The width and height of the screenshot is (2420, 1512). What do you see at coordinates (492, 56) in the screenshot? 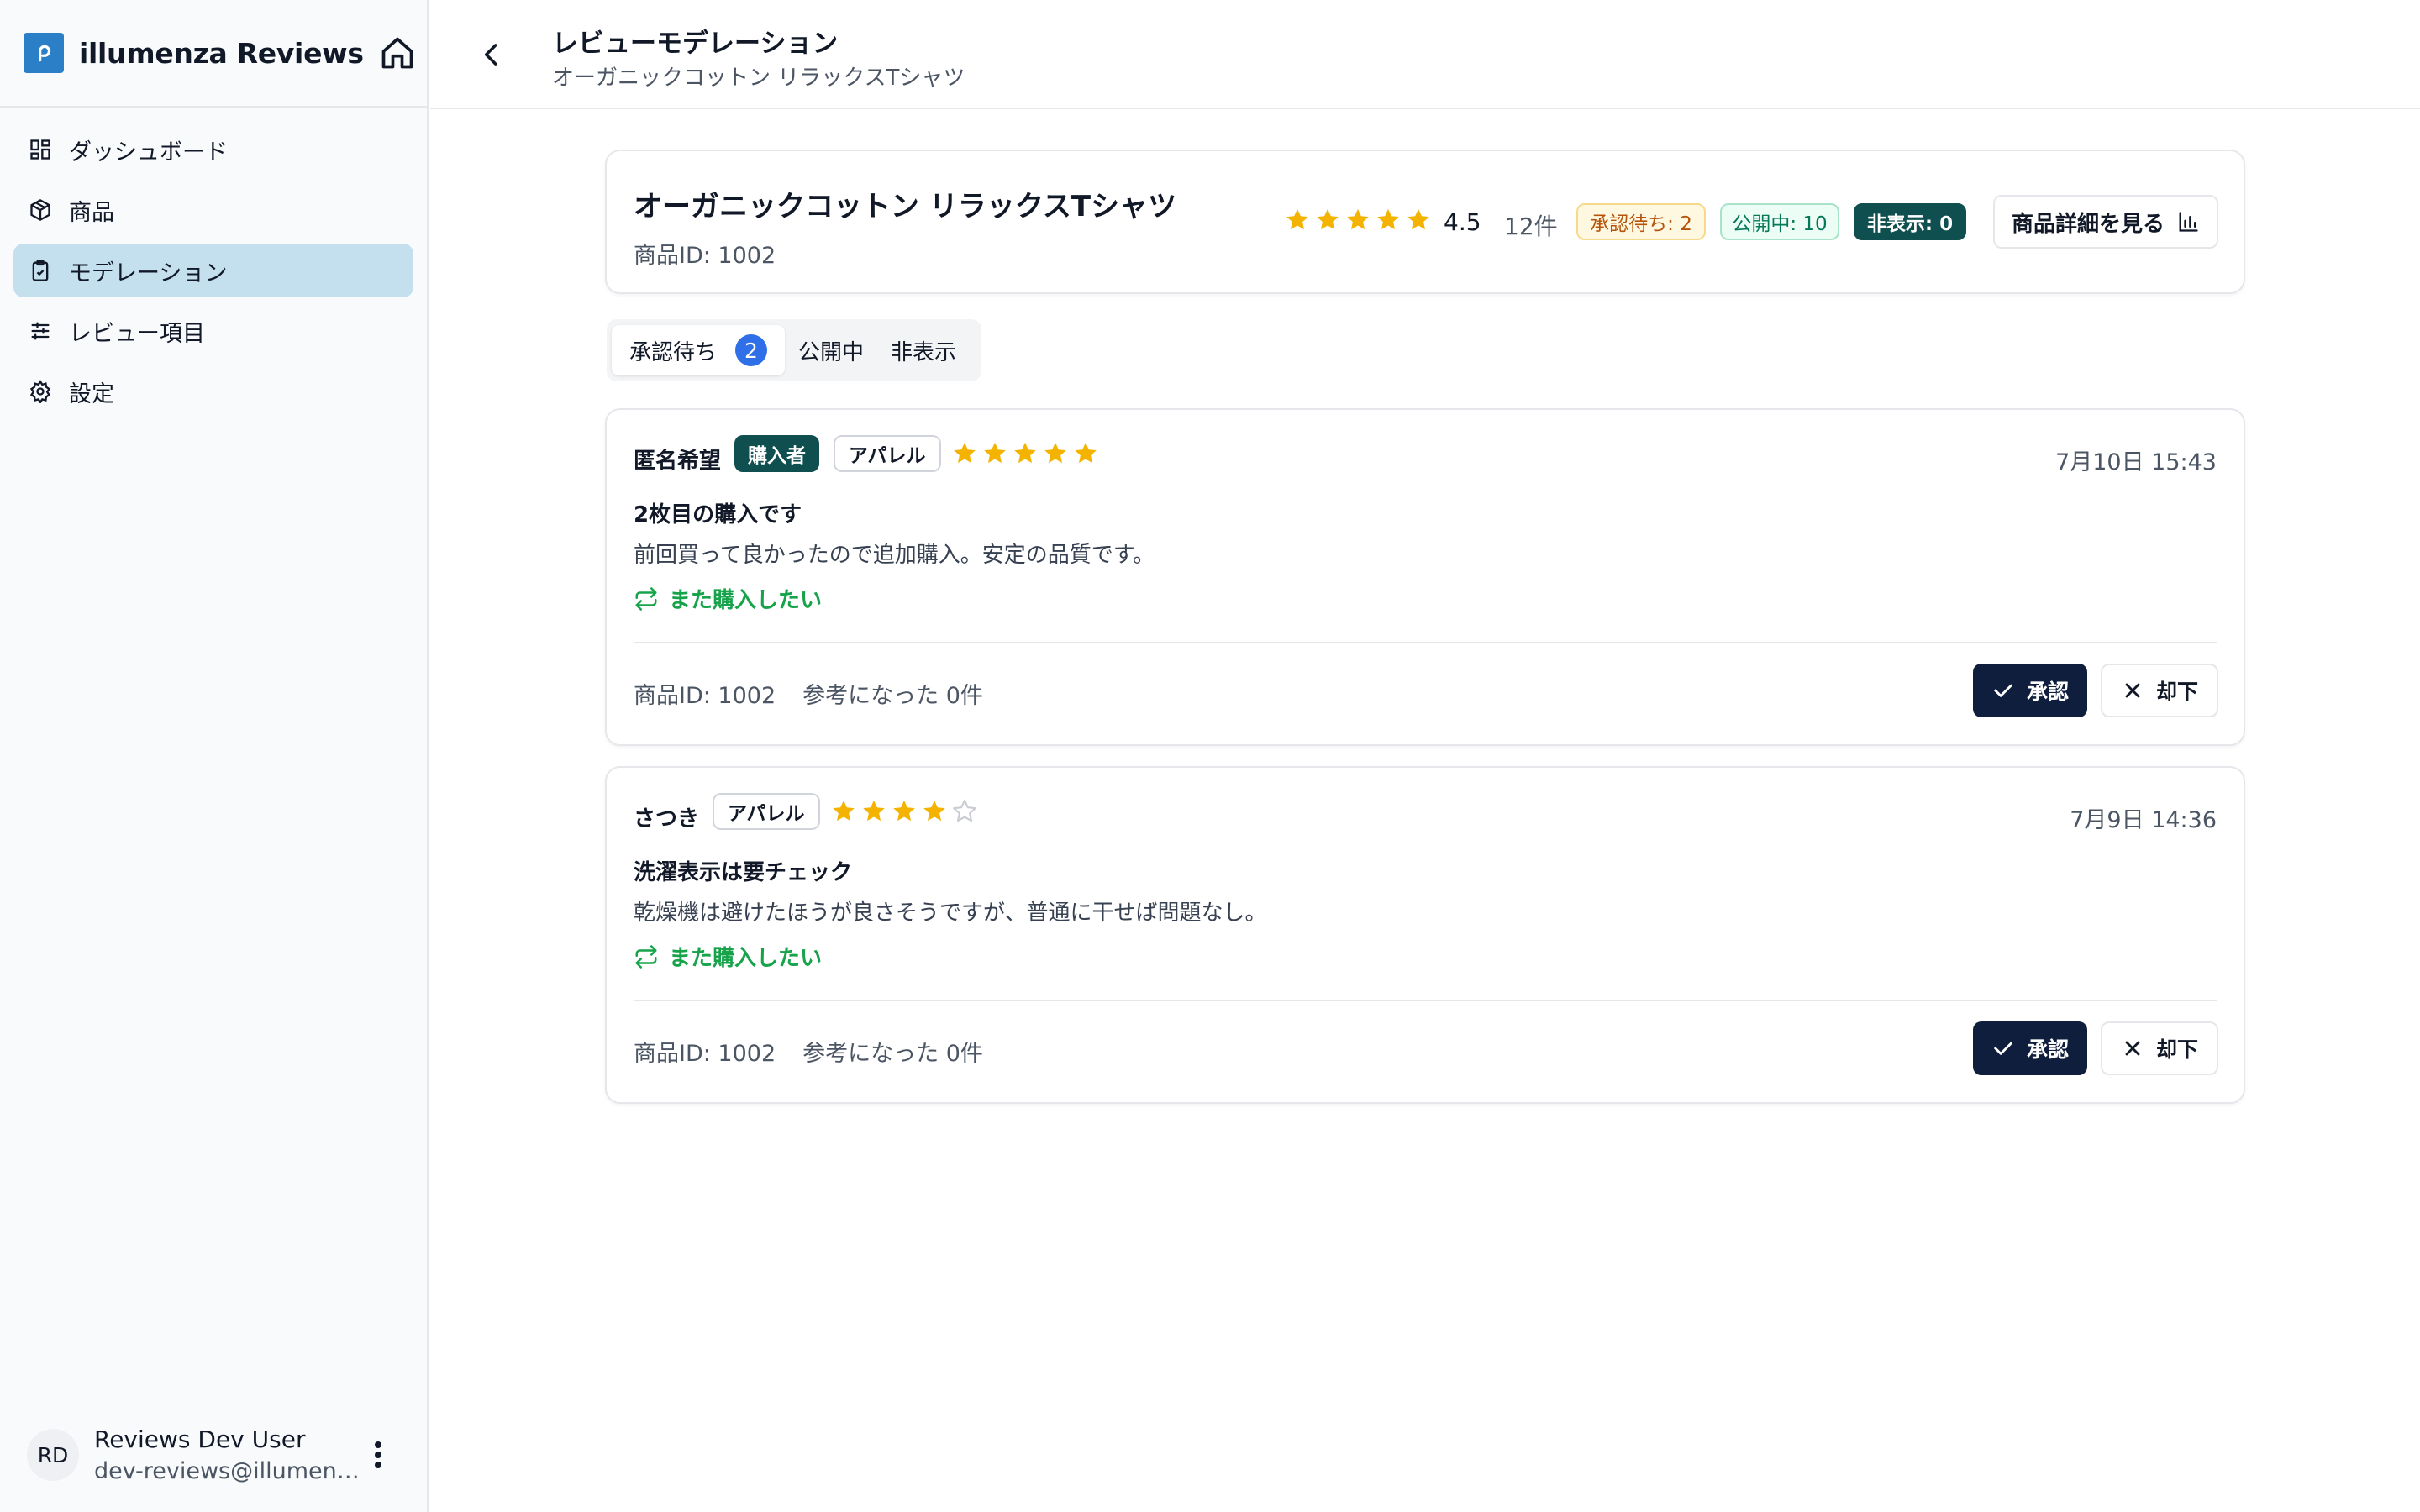
I see `back-arrow-icon` at bounding box center [492, 56].